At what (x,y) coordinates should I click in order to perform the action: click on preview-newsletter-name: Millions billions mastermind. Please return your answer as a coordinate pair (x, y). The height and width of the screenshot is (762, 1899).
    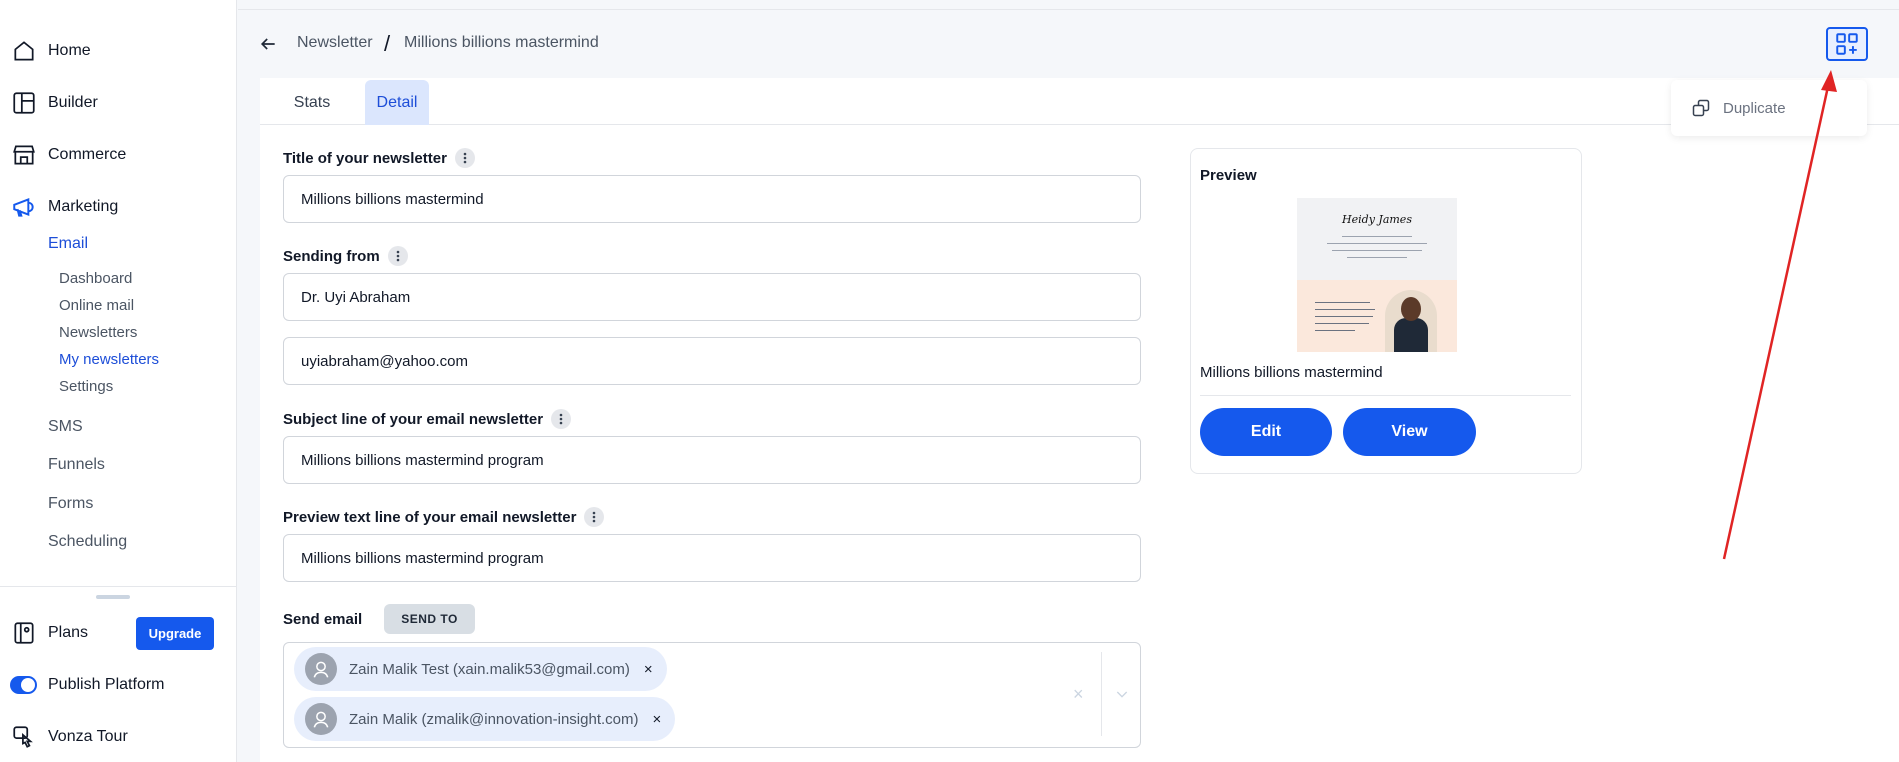
    Looking at the image, I should click on (1291, 372).